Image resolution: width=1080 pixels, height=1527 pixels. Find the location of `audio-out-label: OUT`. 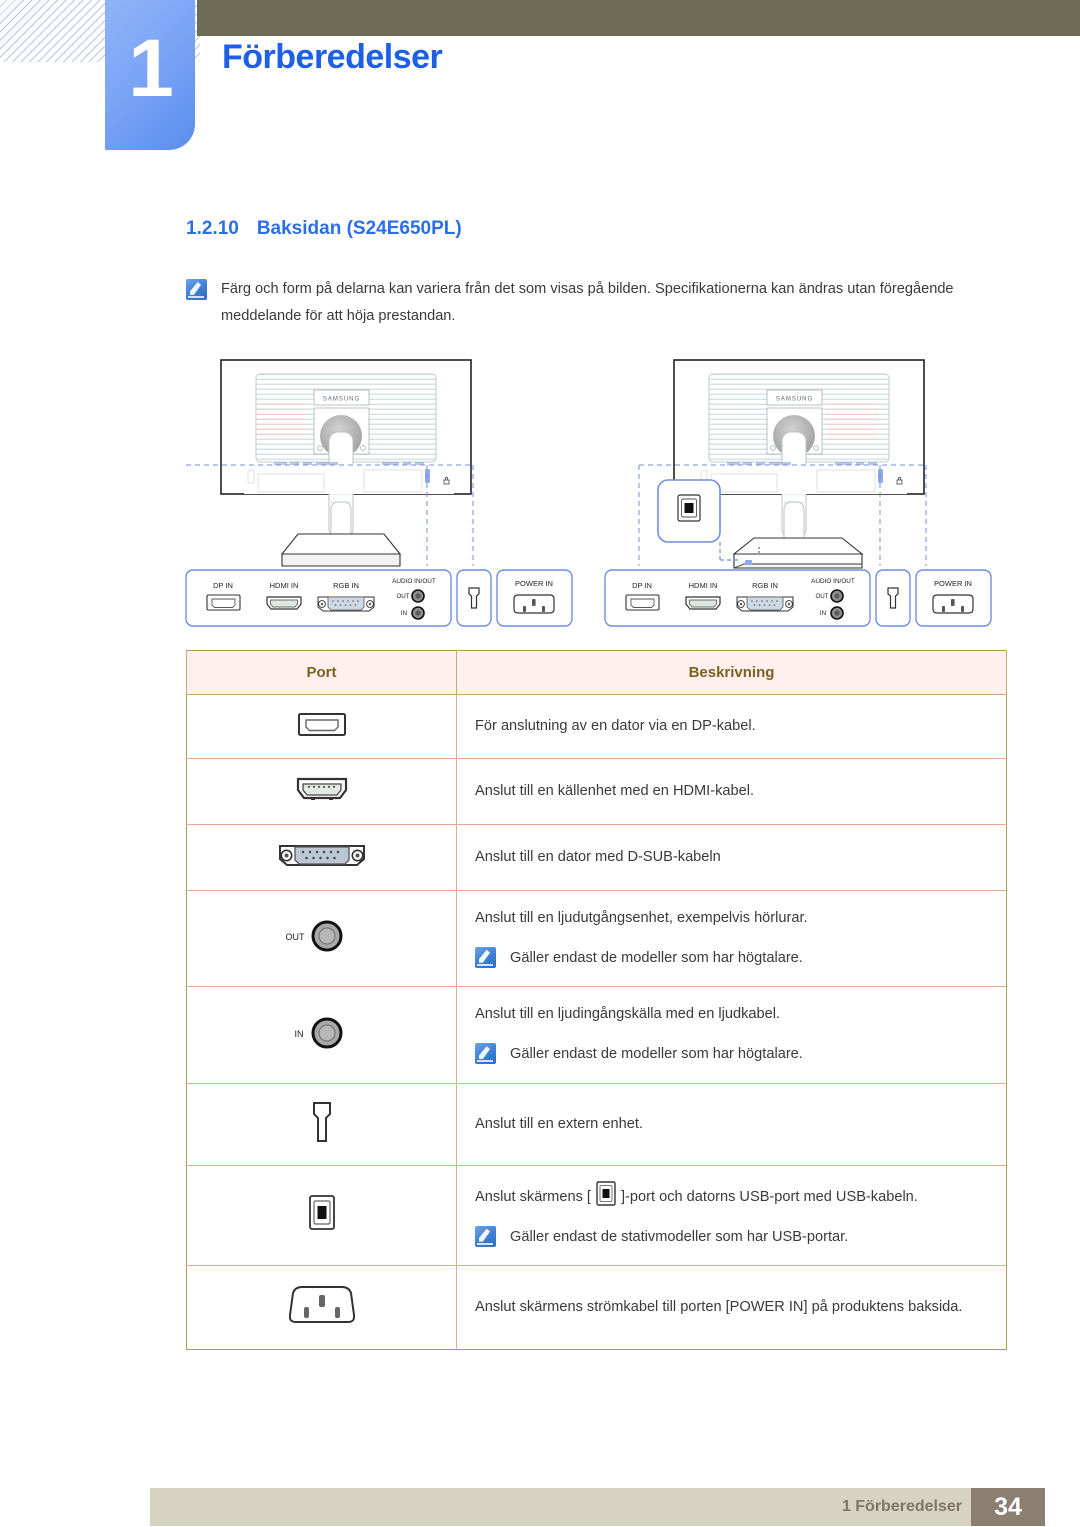

audio-out-label: OUT is located at coordinates (295, 937).